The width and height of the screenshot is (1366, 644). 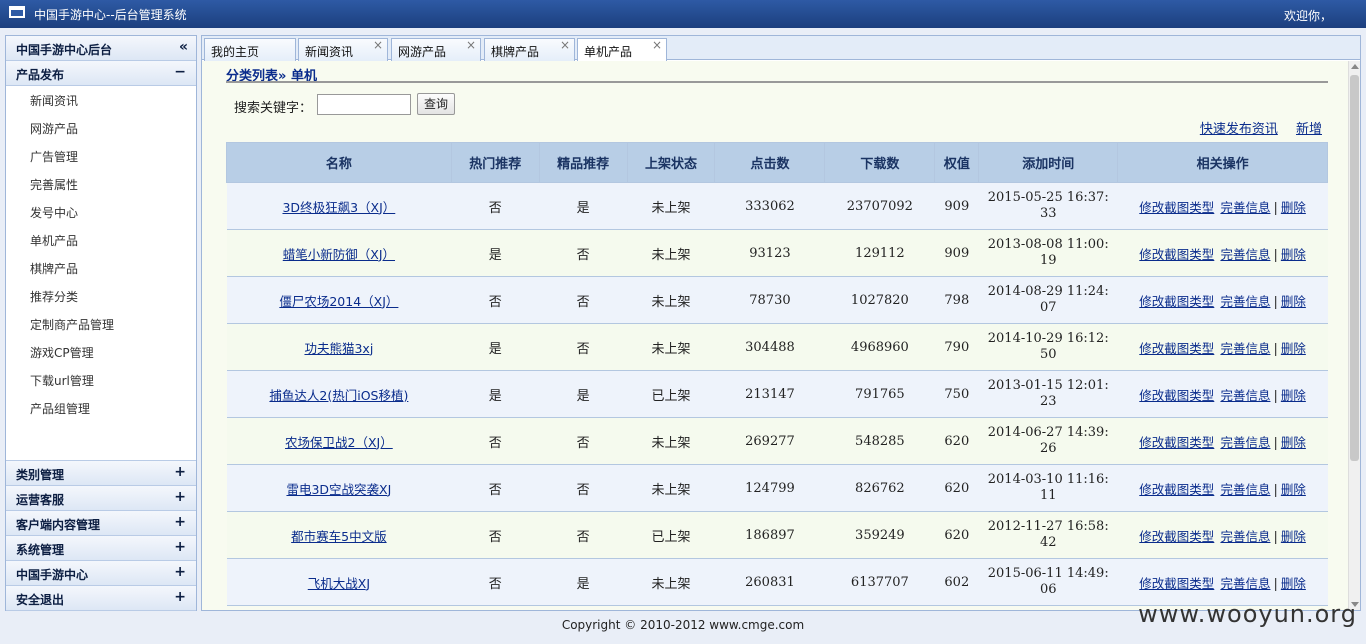 I want to click on tab-single-player: 单机产品 ×, so click(x=622, y=50).